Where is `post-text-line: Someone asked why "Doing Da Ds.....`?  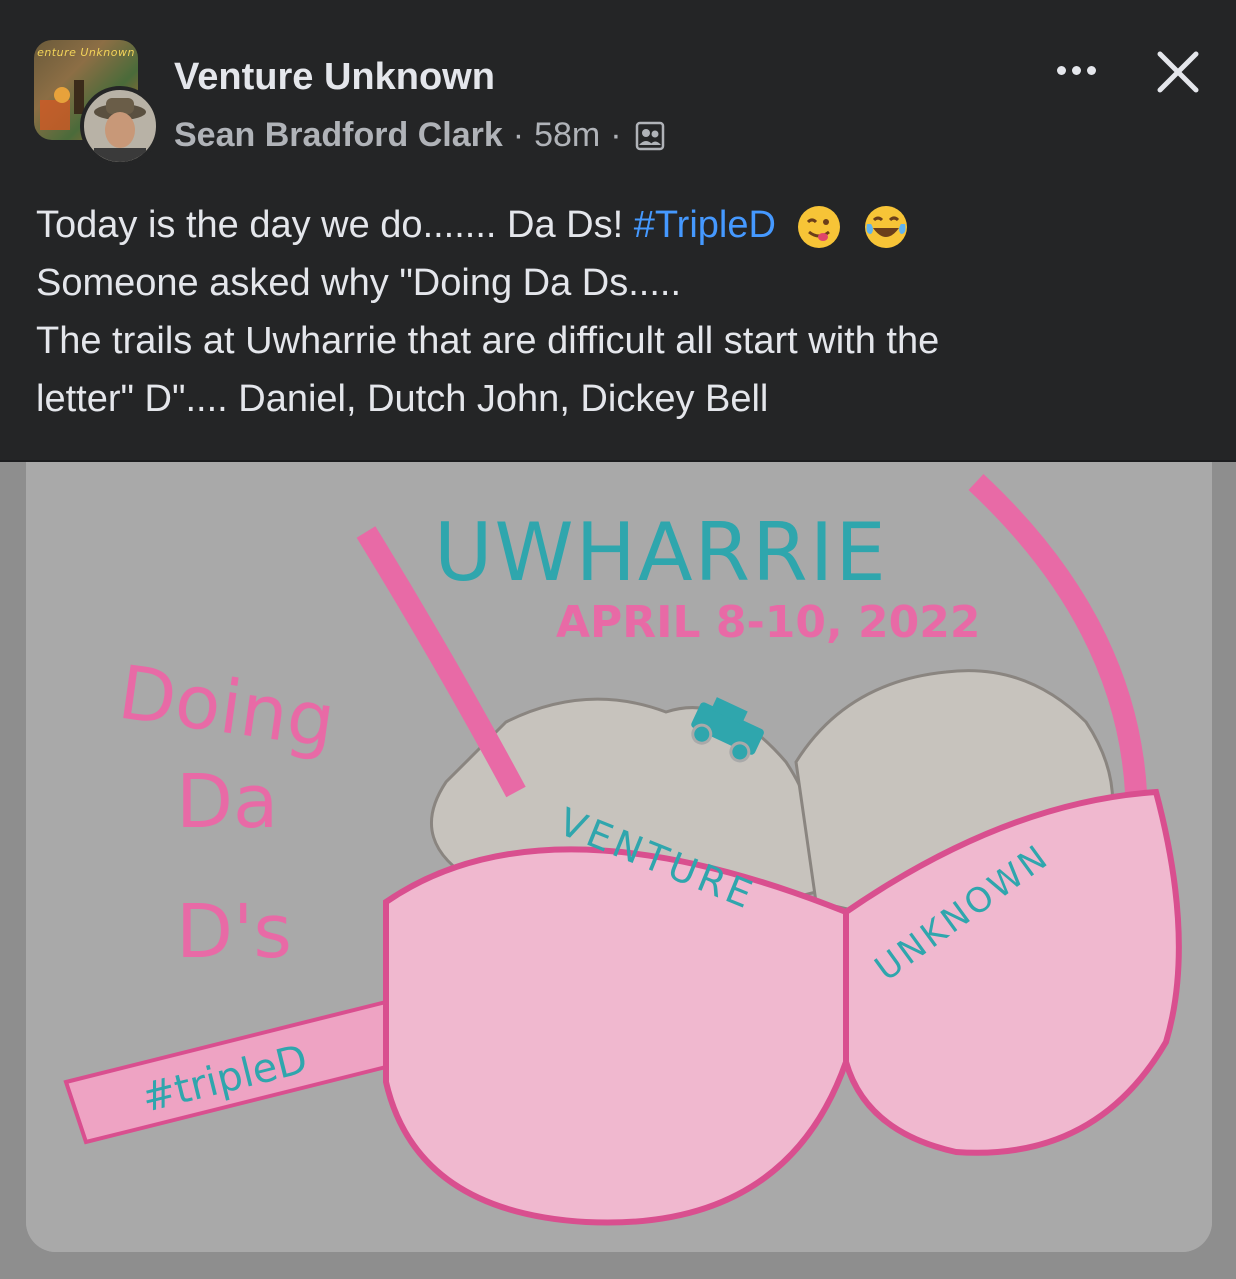
post-text-line: Someone asked why "Doing Da Ds..... is located at coordinates (359, 283).